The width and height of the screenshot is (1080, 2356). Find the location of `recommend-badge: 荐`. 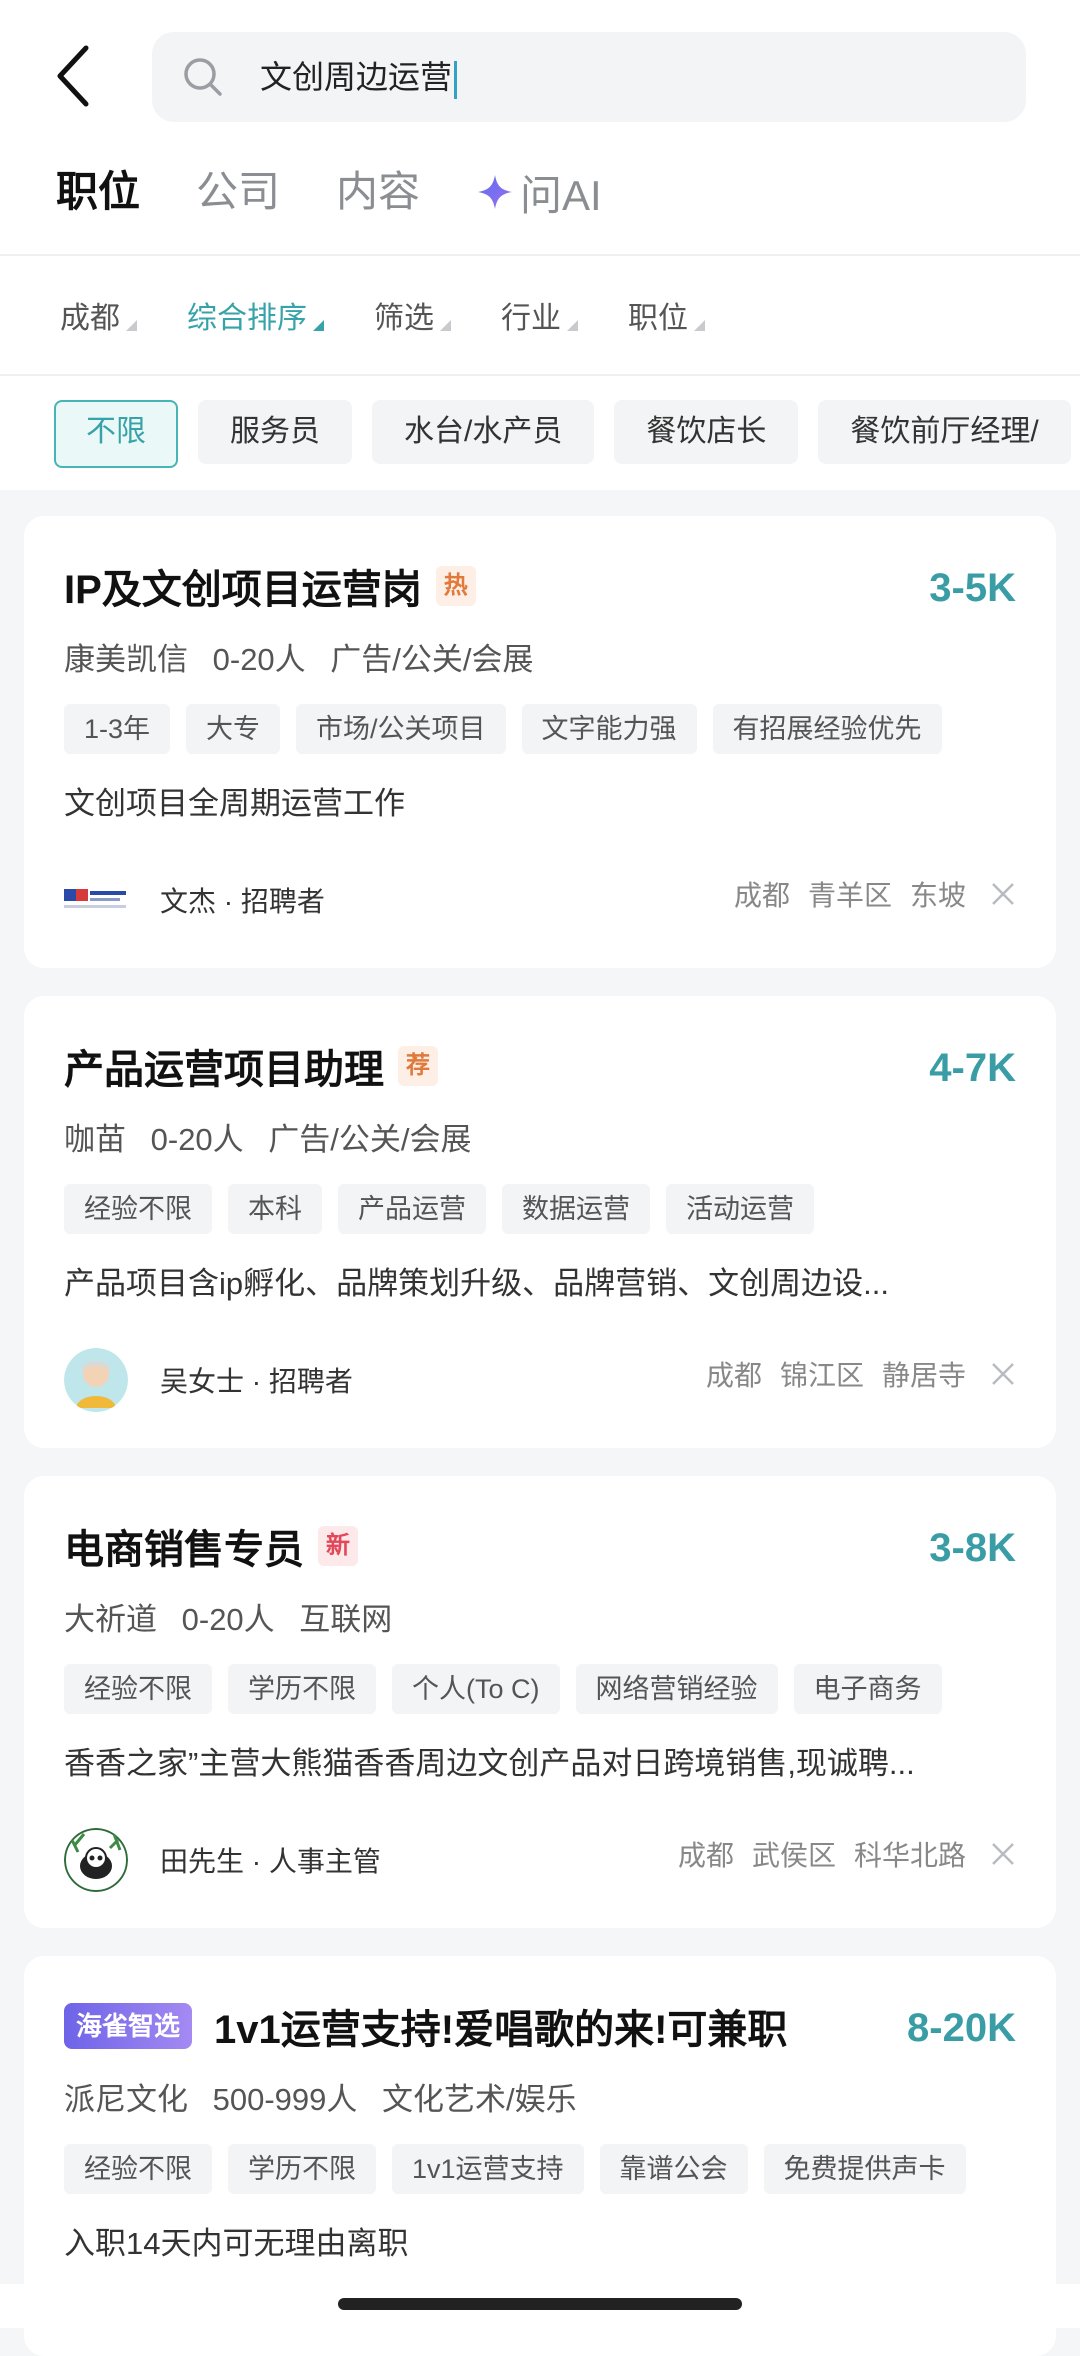

recommend-badge: 荐 is located at coordinates (418, 1066).